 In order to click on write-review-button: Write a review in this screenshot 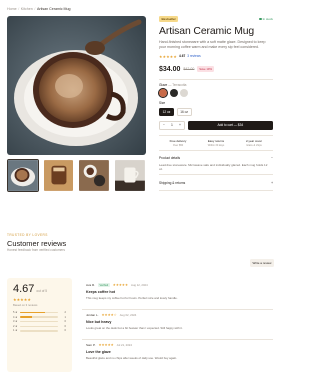, I will do `click(262, 263)`.